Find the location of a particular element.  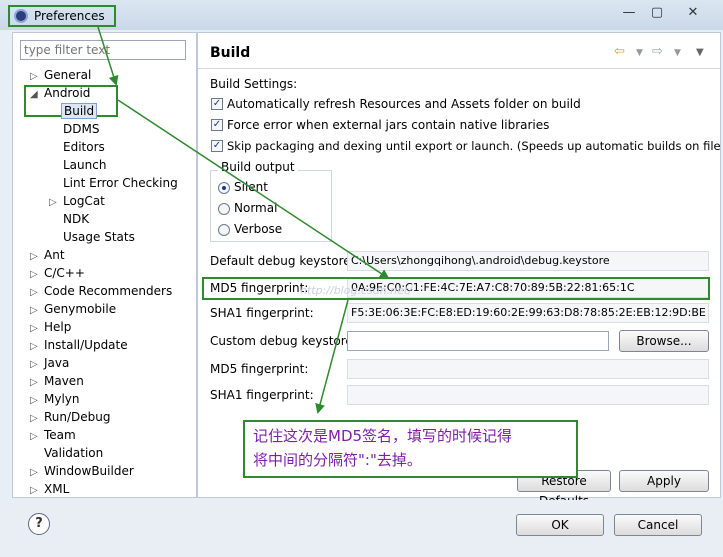

tree-item-xml: XML is located at coordinates (56, 489).